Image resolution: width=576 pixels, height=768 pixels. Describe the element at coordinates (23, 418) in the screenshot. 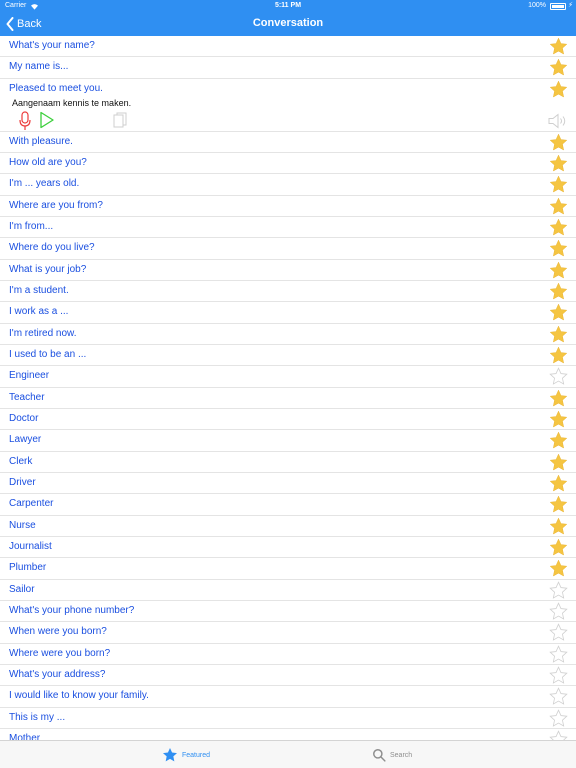

I see `phrase-text: Doctor` at that location.